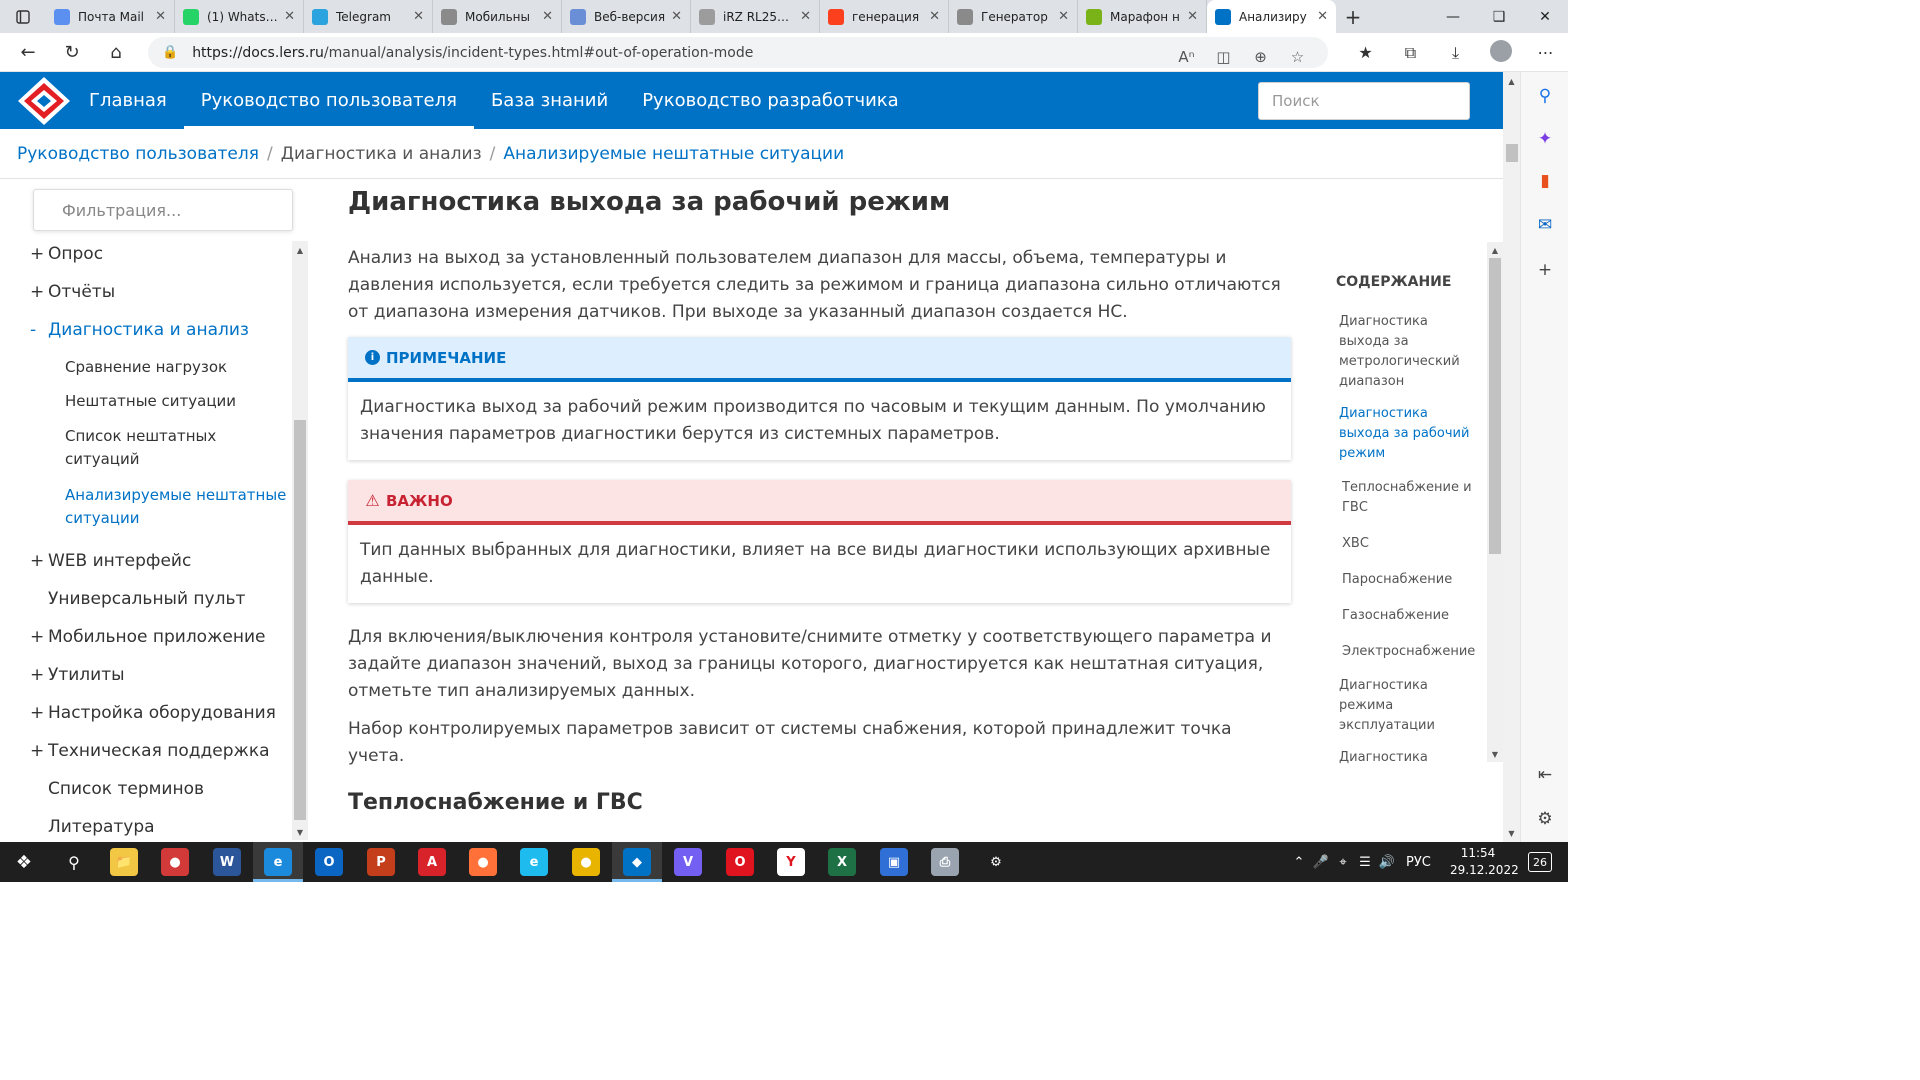 This screenshot has width=1920, height=1080. I want to click on downloads-icon: ⤓, so click(1455, 53).